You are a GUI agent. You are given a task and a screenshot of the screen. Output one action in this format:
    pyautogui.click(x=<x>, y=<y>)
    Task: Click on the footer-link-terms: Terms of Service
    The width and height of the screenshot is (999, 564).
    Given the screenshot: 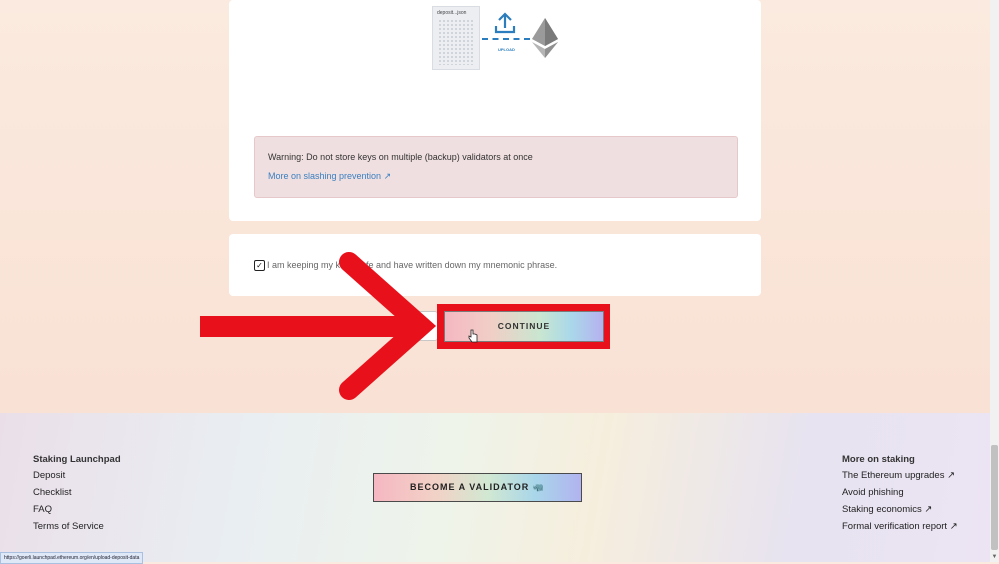 What is the action you would take?
    pyautogui.click(x=77, y=526)
    